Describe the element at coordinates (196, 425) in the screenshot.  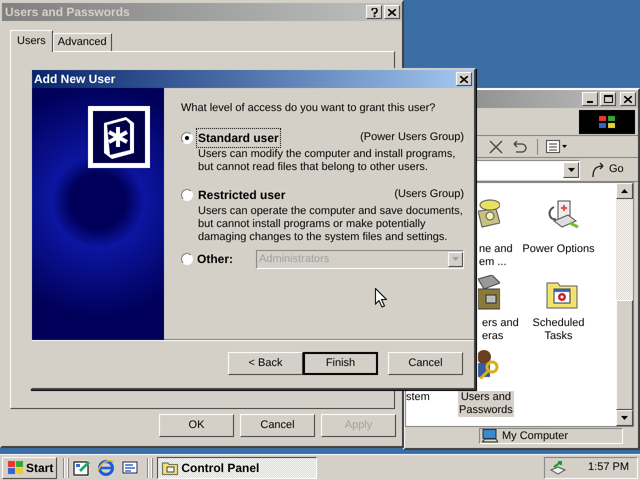
I see `dialog-button: OK` at that location.